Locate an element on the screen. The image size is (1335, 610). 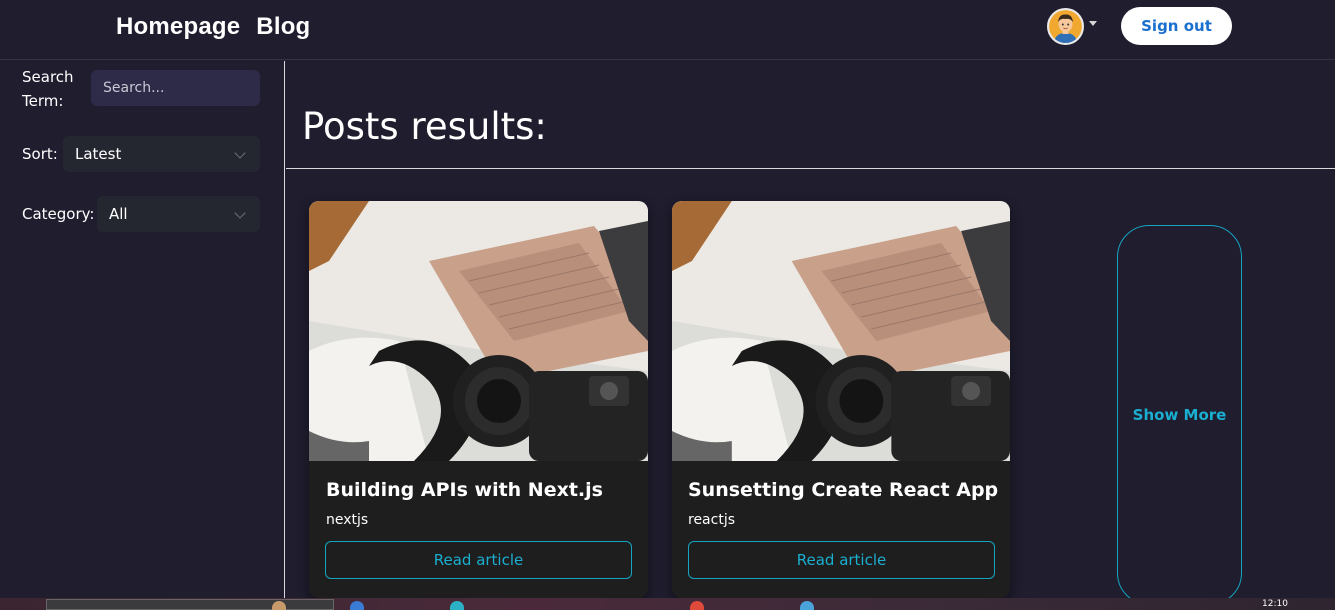
top-navbar: Homepage Blog Sign out is located at coordinates (667, 30).